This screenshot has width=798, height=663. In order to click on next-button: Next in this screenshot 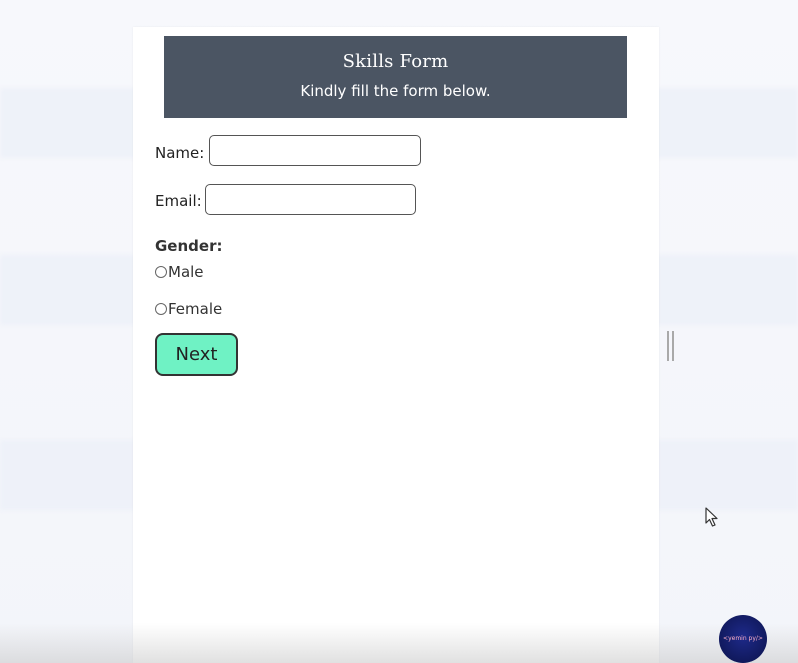, I will do `click(196, 354)`.